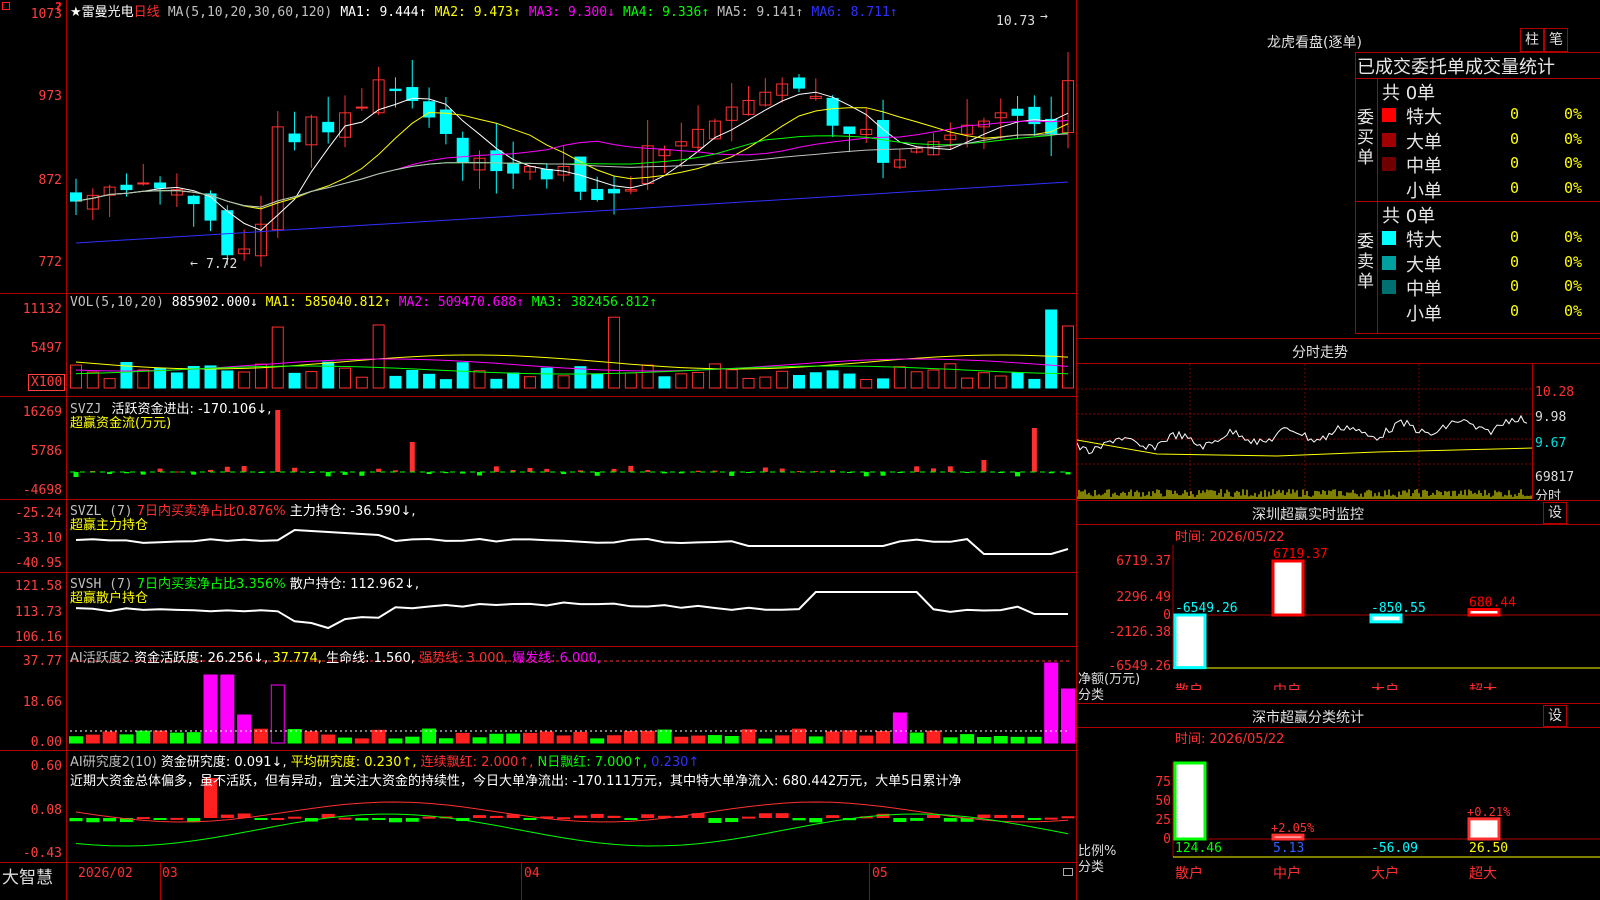  Describe the element at coordinates (121, 423) in the screenshot. I see `svzj-subtitle: 超赢资金流(万元)` at that location.